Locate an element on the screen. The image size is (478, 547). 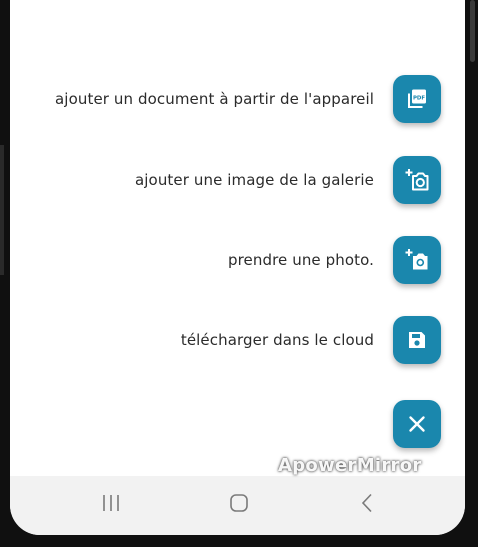
recent-apps-button is located at coordinates (111, 505).